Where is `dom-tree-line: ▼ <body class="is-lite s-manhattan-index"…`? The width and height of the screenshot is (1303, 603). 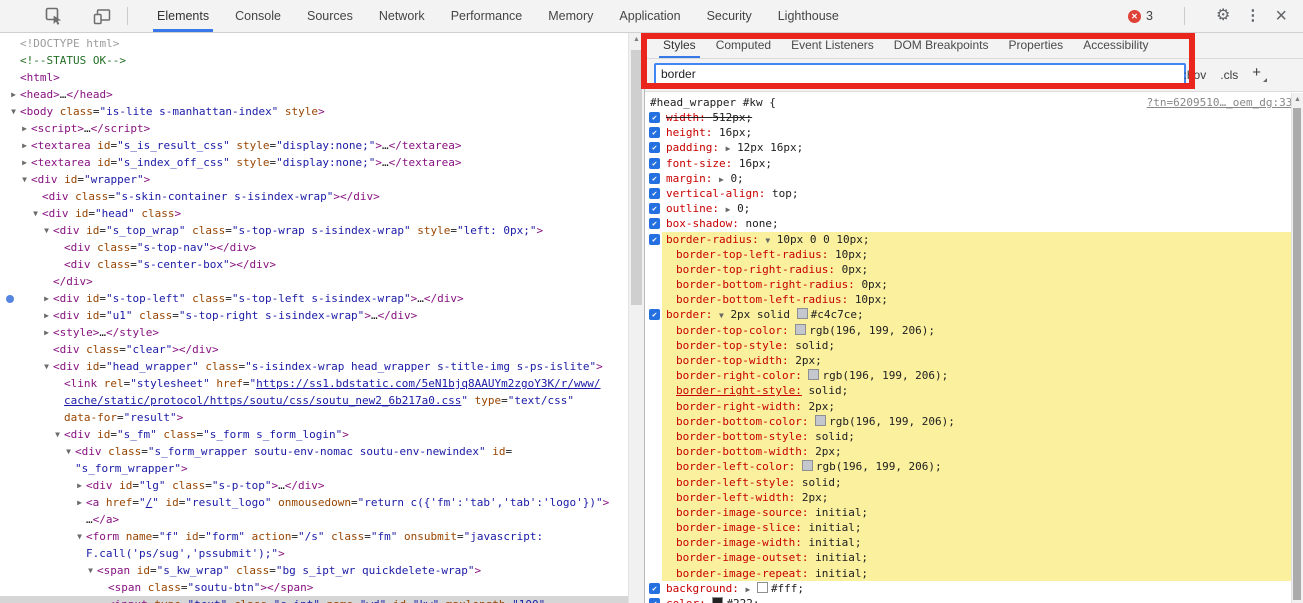 dom-tree-line: ▼ <body class="is-lite s-manhattan-index"… is located at coordinates (314, 111).